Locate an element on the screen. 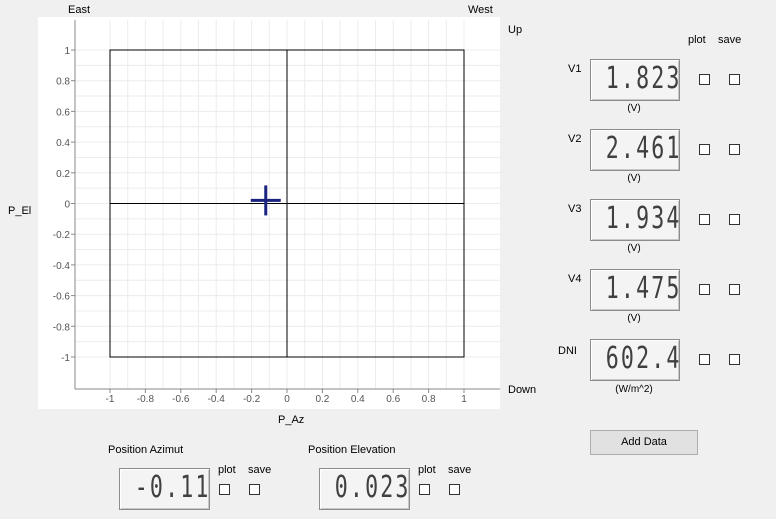 This screenshot has height=519, width=776. x-tick-label: 0.2 is located at coordinates (322, 399).